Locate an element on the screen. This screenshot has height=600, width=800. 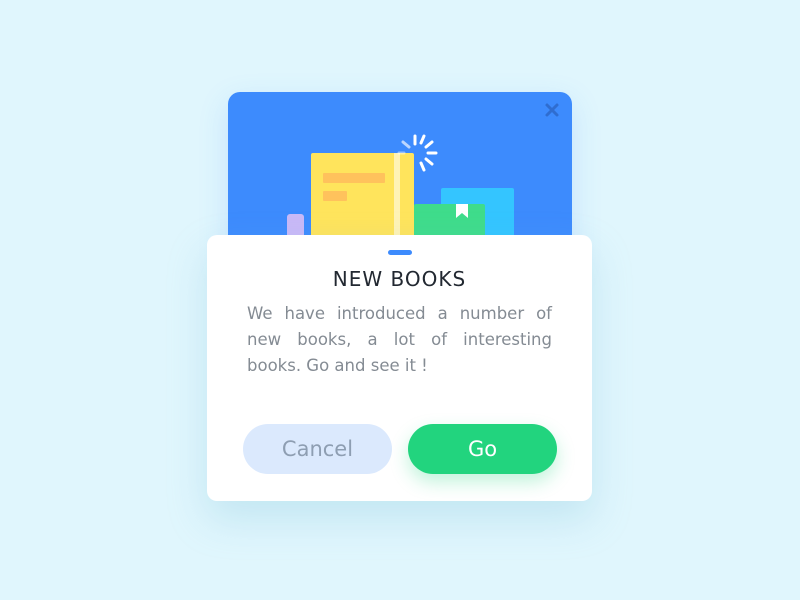
dialog-title: NEW BOOKS is located at coordinates (399, 279).